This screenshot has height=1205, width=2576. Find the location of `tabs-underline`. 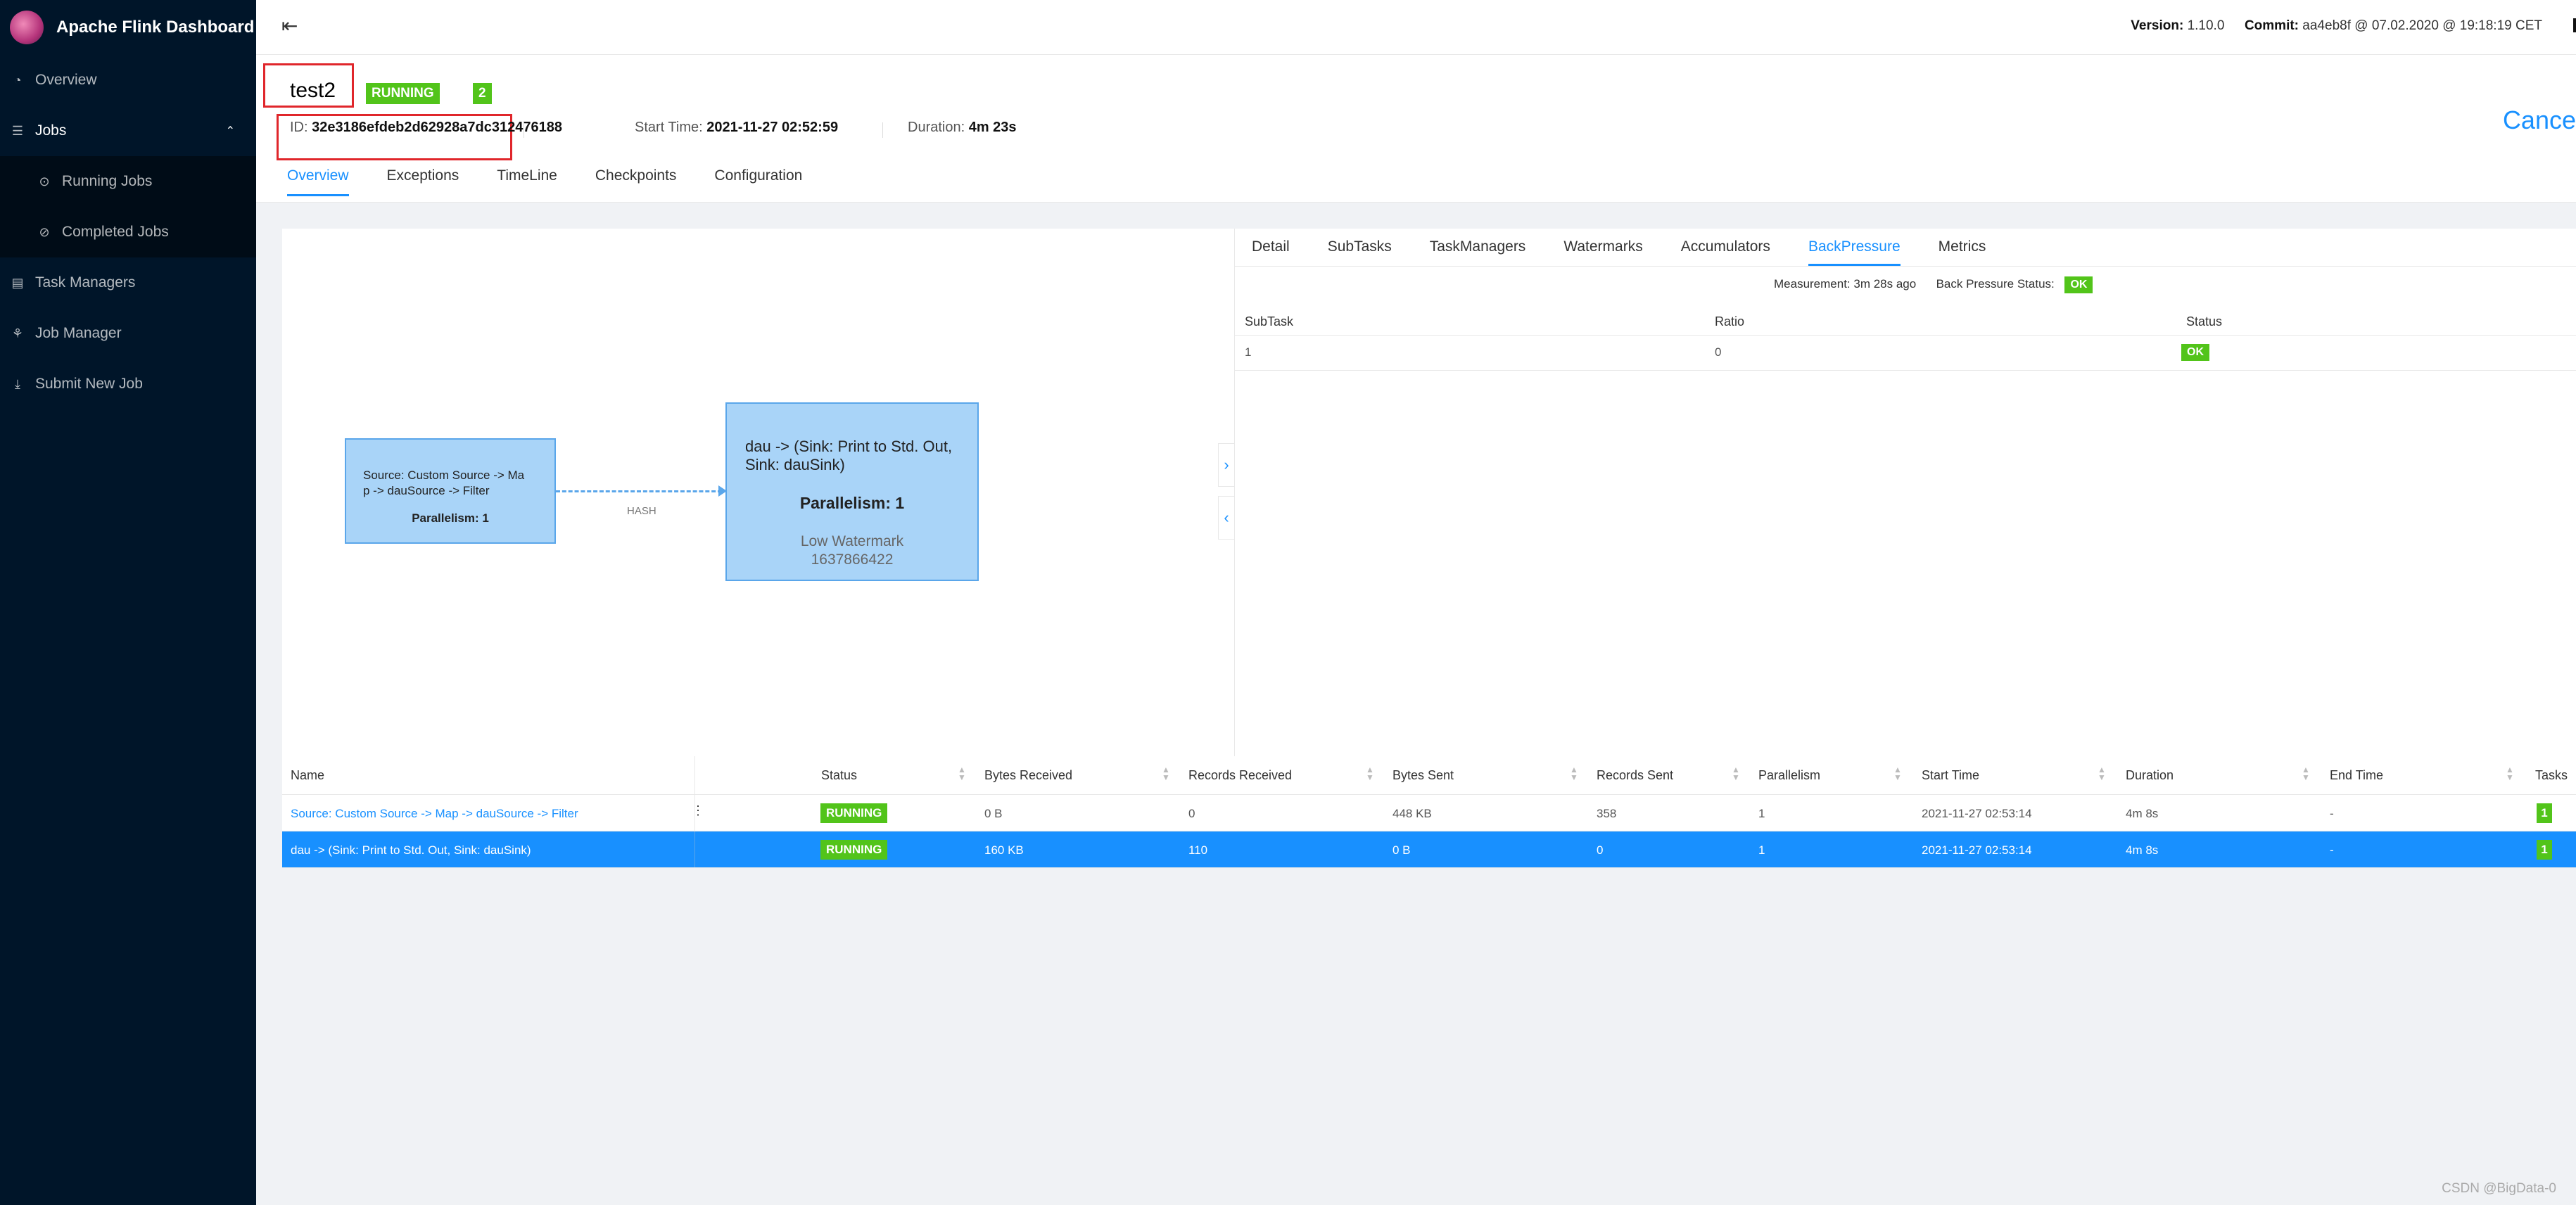

tabs-underline is located at coordinates (1905, 266).